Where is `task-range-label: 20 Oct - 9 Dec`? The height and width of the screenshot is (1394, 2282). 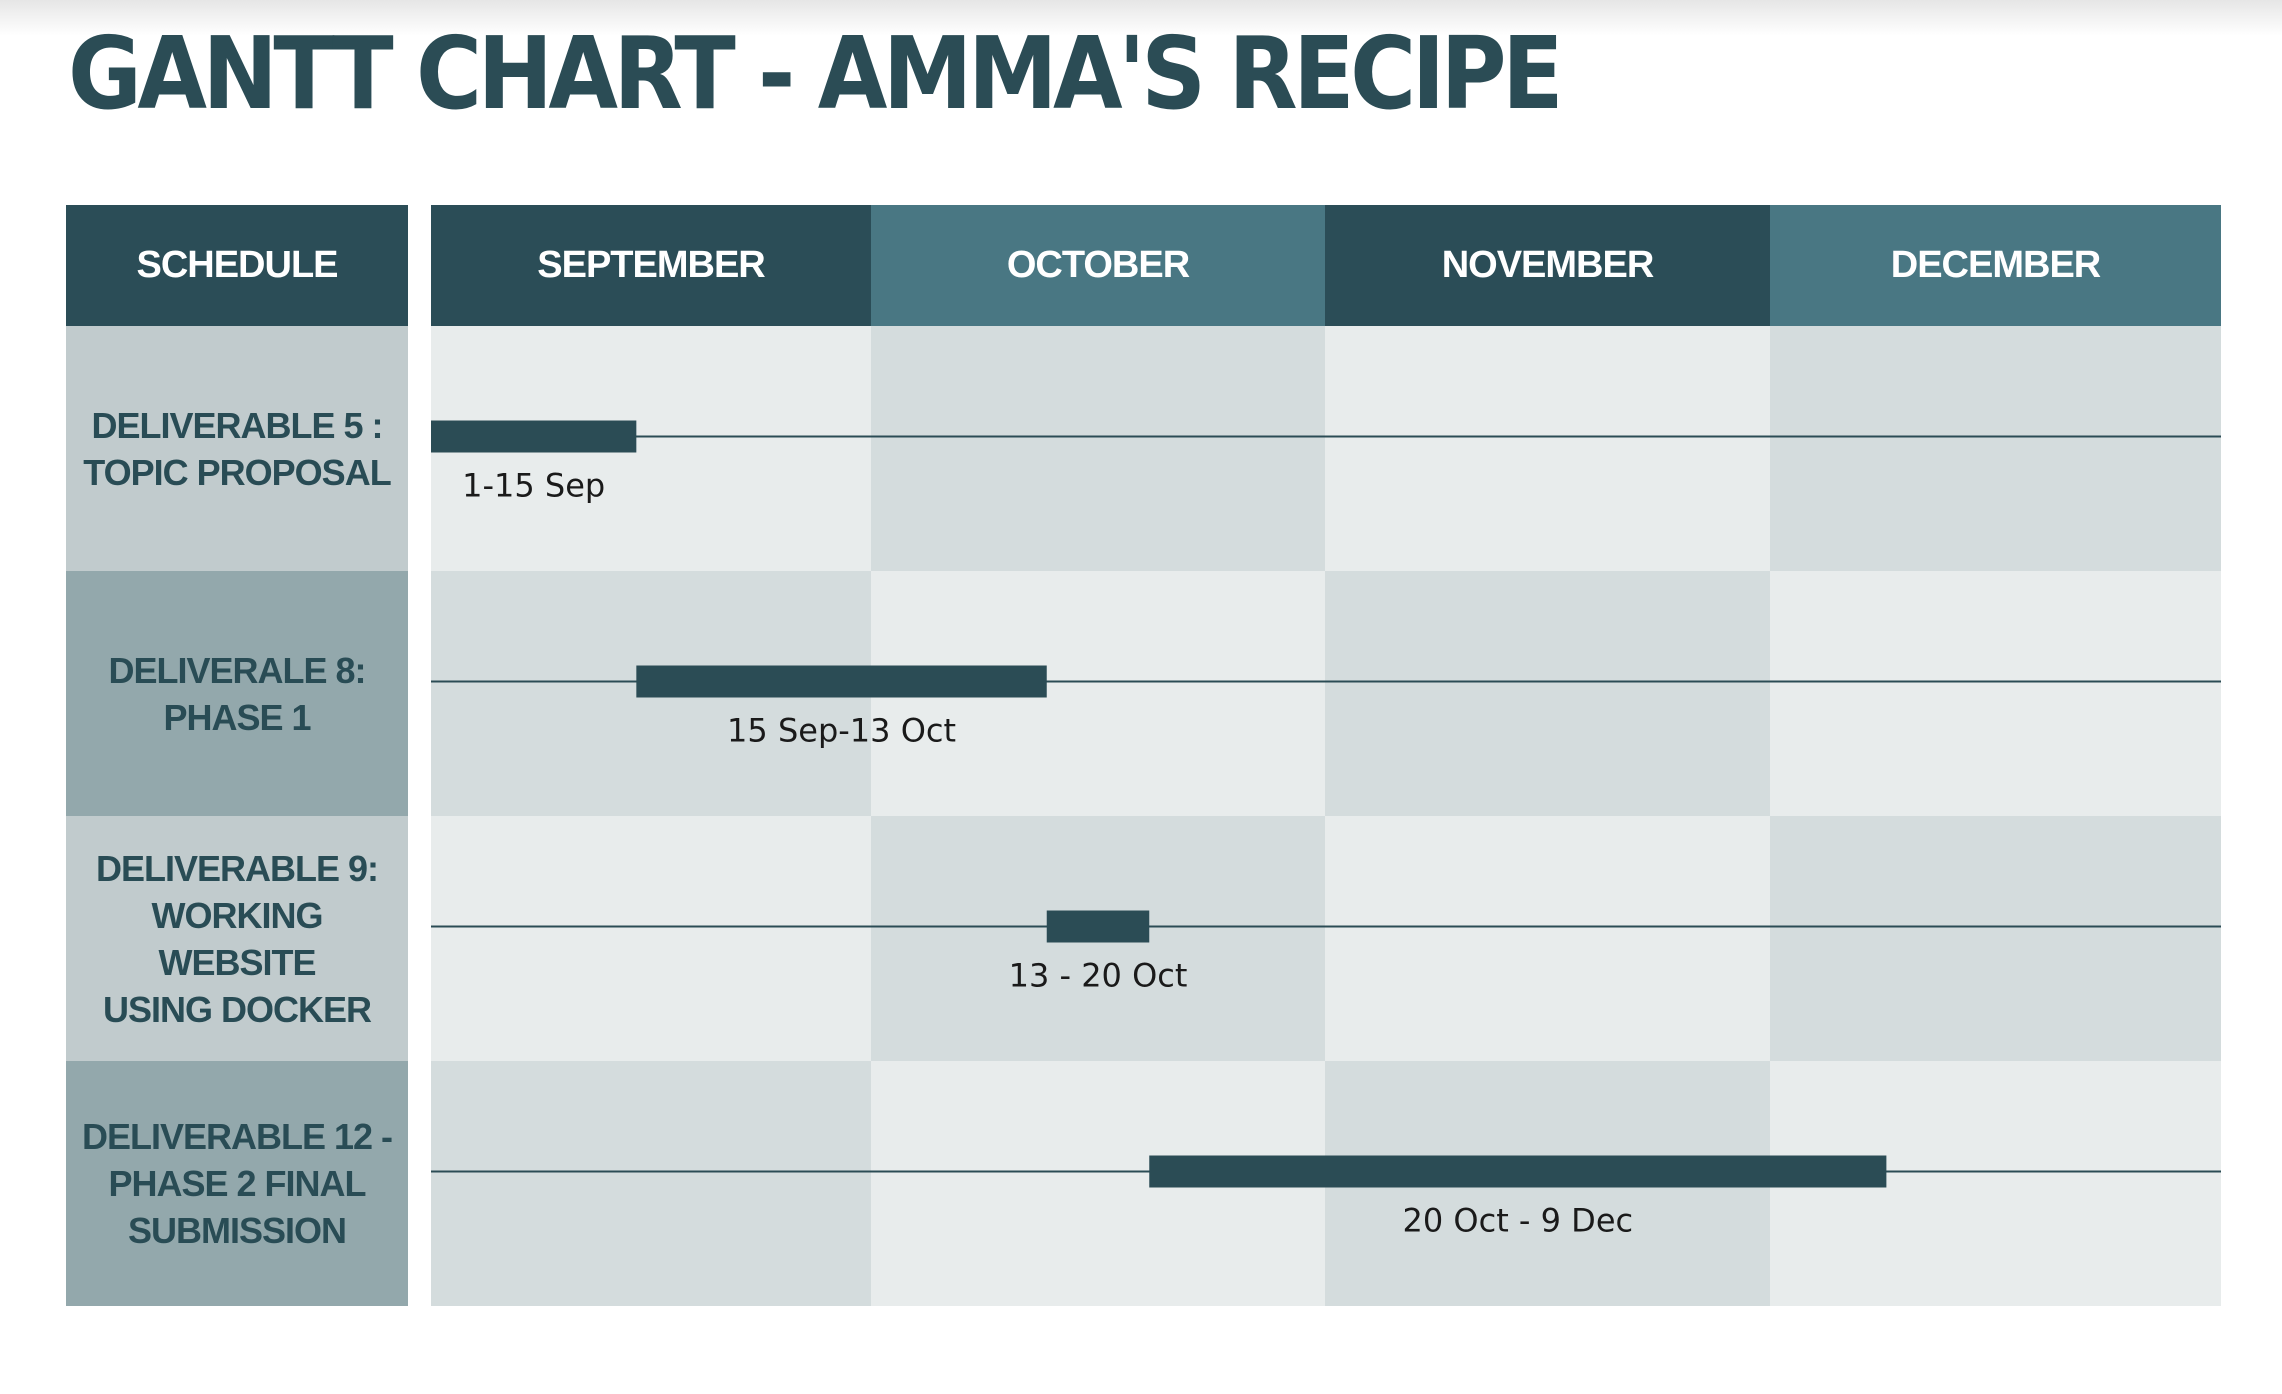 task-range-label: 20 Oct - 9 Dec is located at coordinates (1518, 1221).